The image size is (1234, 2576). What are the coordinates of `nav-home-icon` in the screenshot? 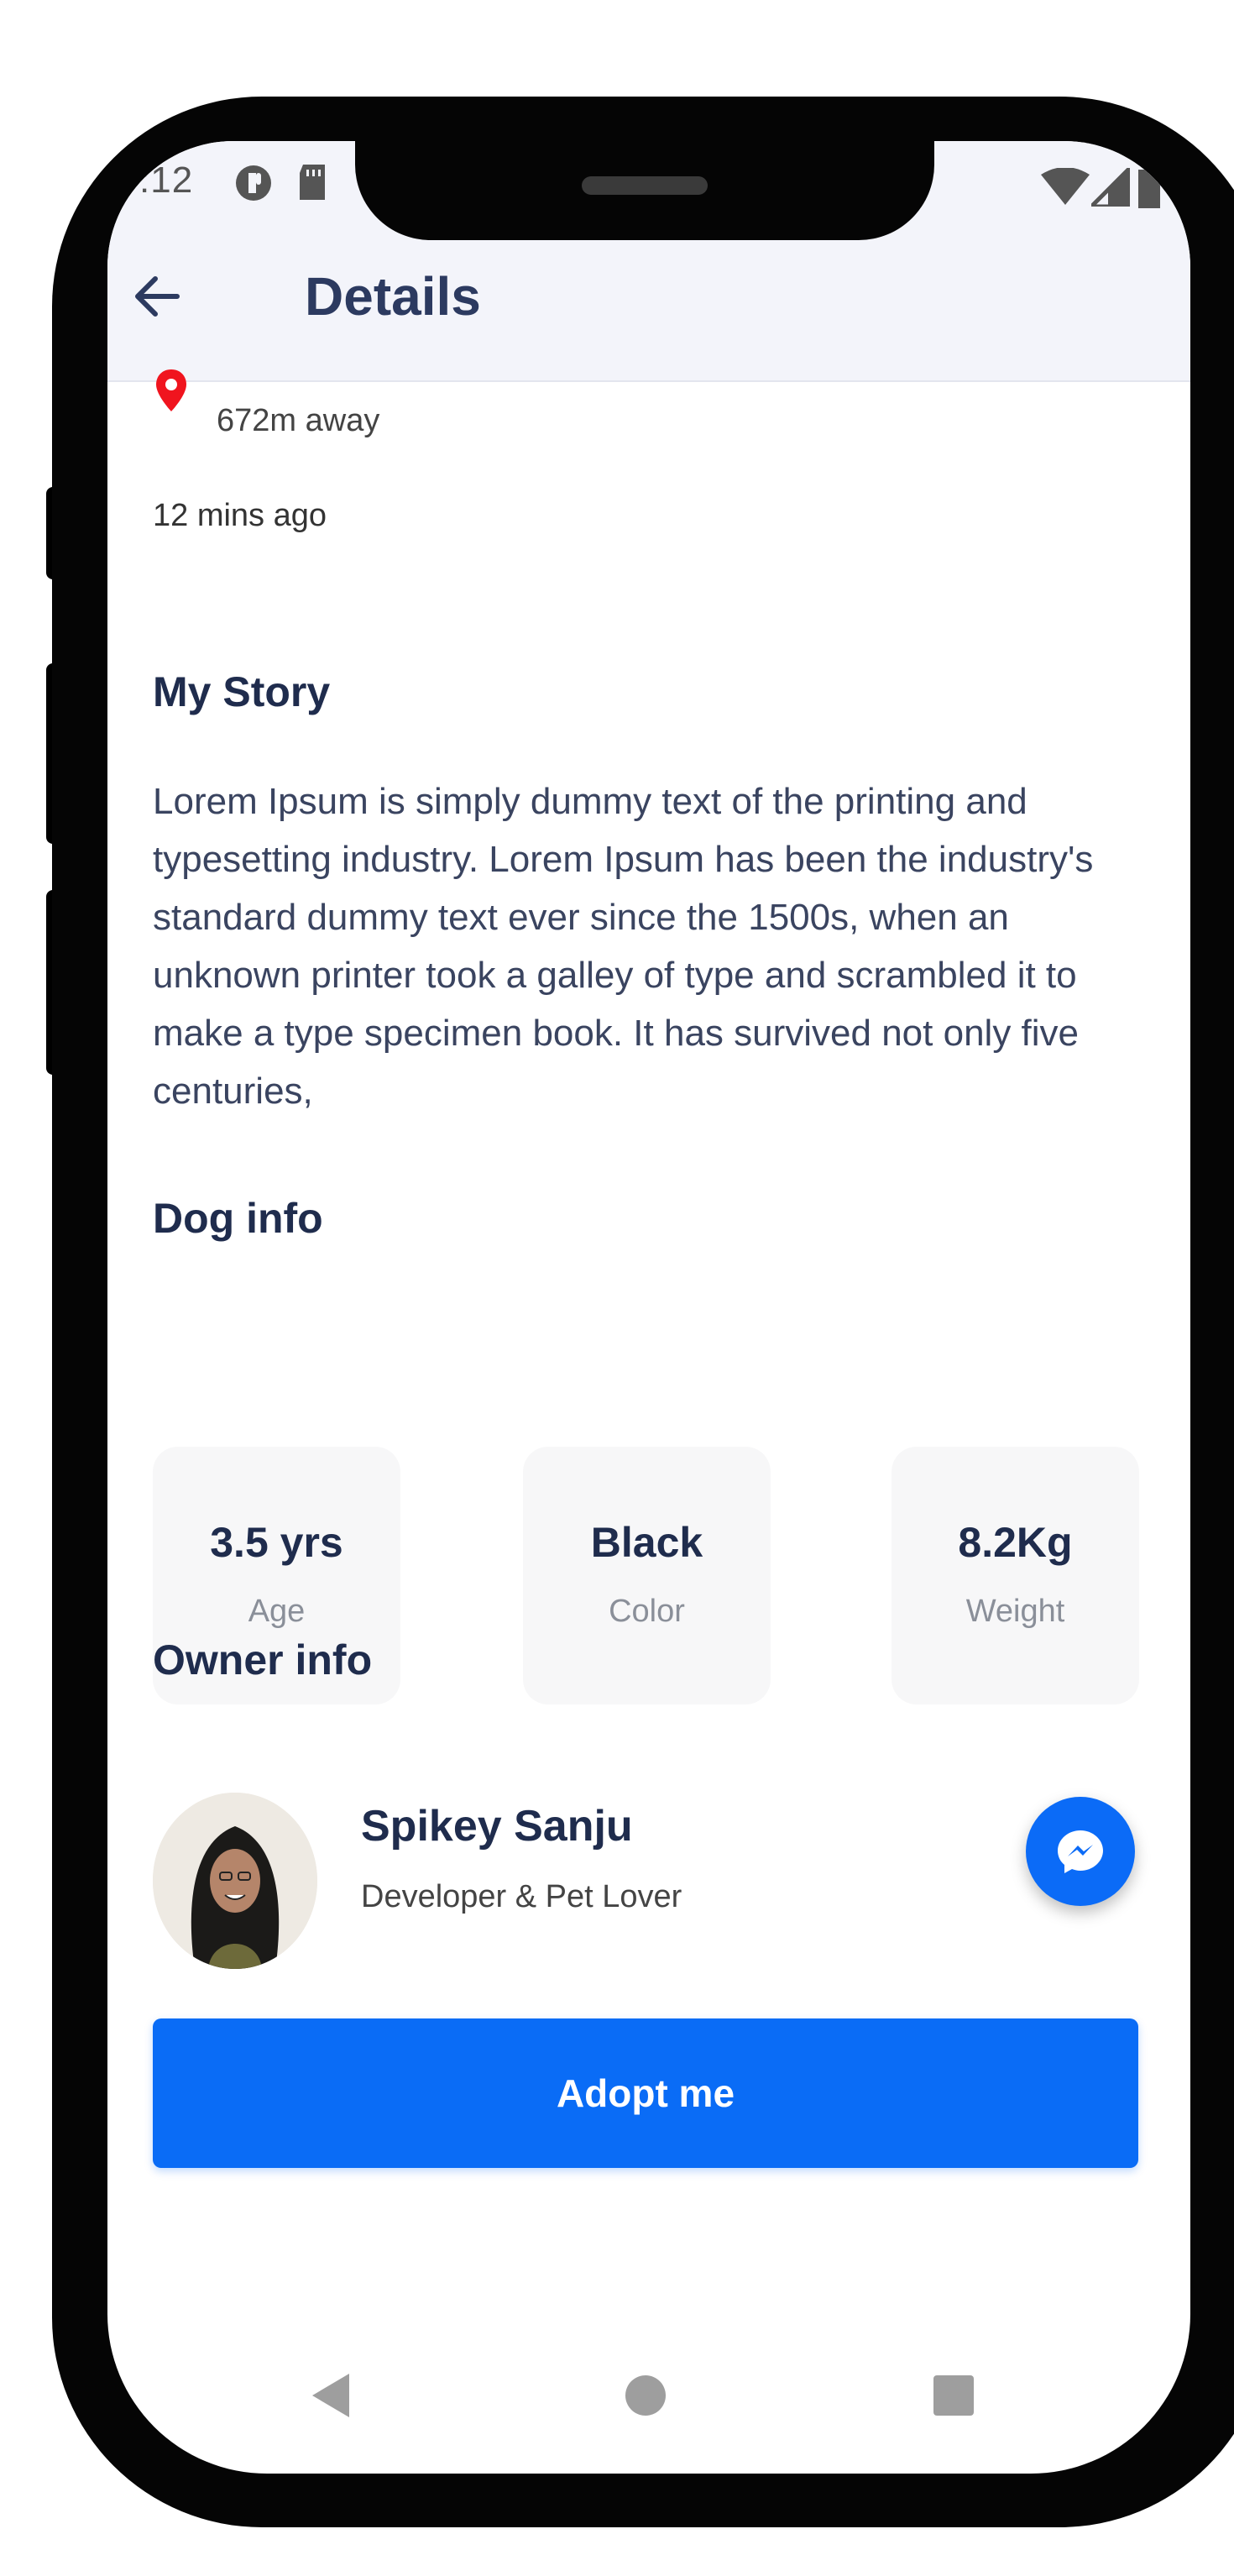 It's located at (645, 2398).